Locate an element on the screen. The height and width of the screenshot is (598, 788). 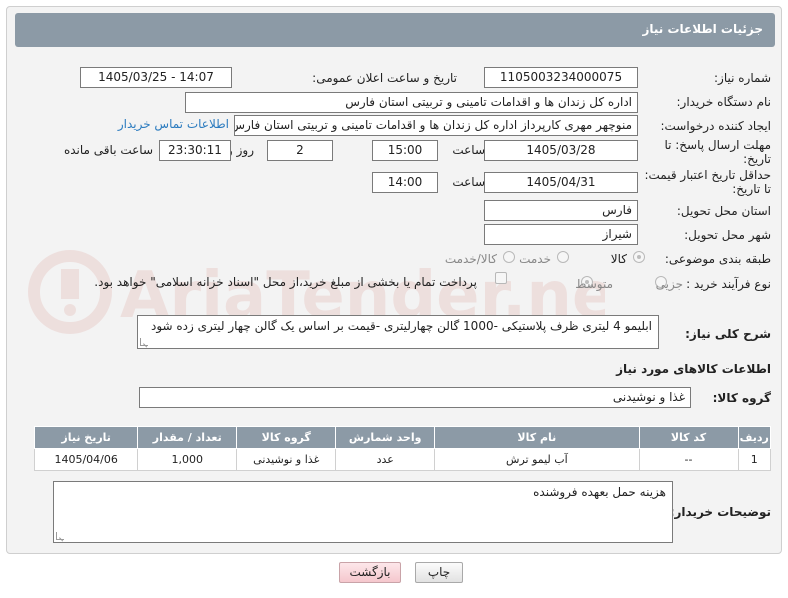
panel-header: جزئیات اطلاعات نیاز is located at coordinates (395, 30).